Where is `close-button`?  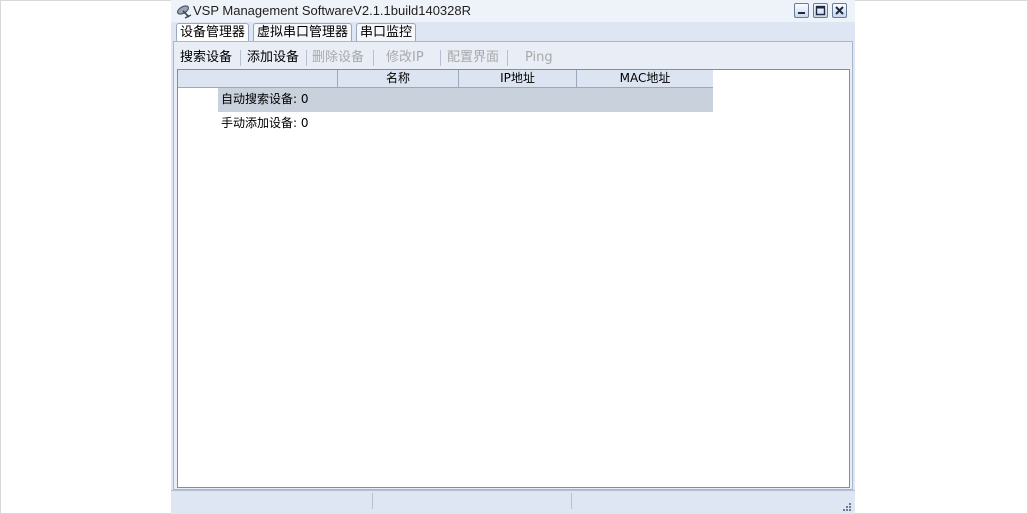 close-button is located at coordinates (839, 10).